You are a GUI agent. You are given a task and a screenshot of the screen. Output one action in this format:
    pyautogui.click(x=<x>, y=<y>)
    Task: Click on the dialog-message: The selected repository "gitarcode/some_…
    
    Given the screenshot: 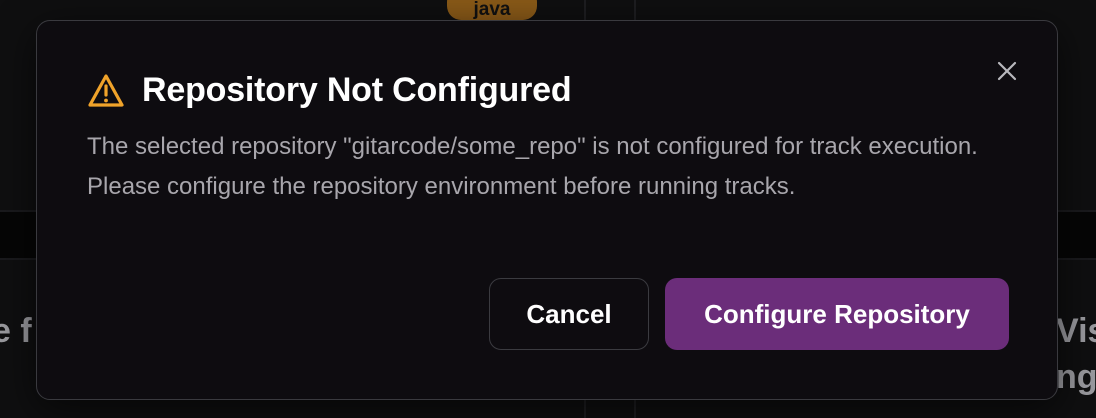 What is the action you would take?
    pyautogui.click(x=532, y=166)
    